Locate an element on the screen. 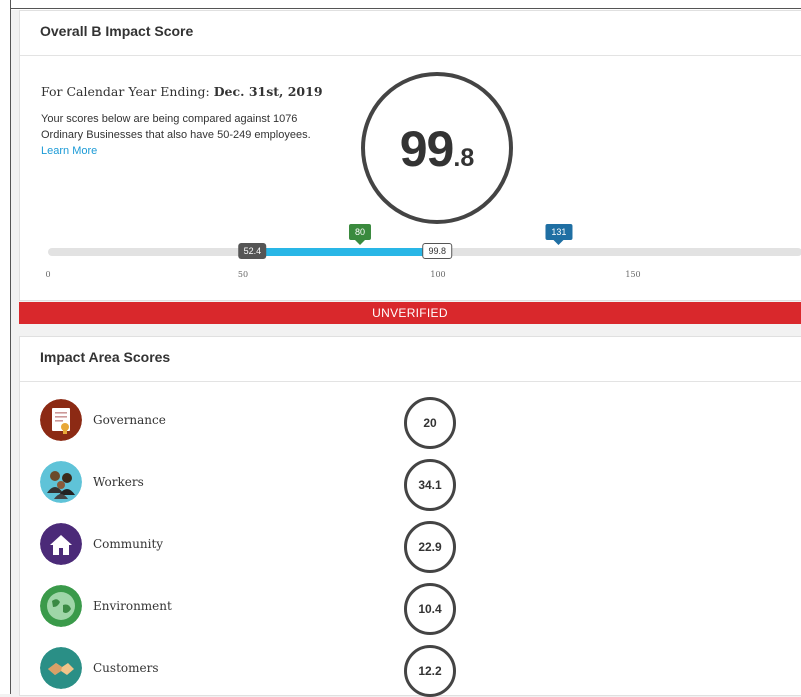  top-score-flag: 131 is located at coordinates (559, 234).